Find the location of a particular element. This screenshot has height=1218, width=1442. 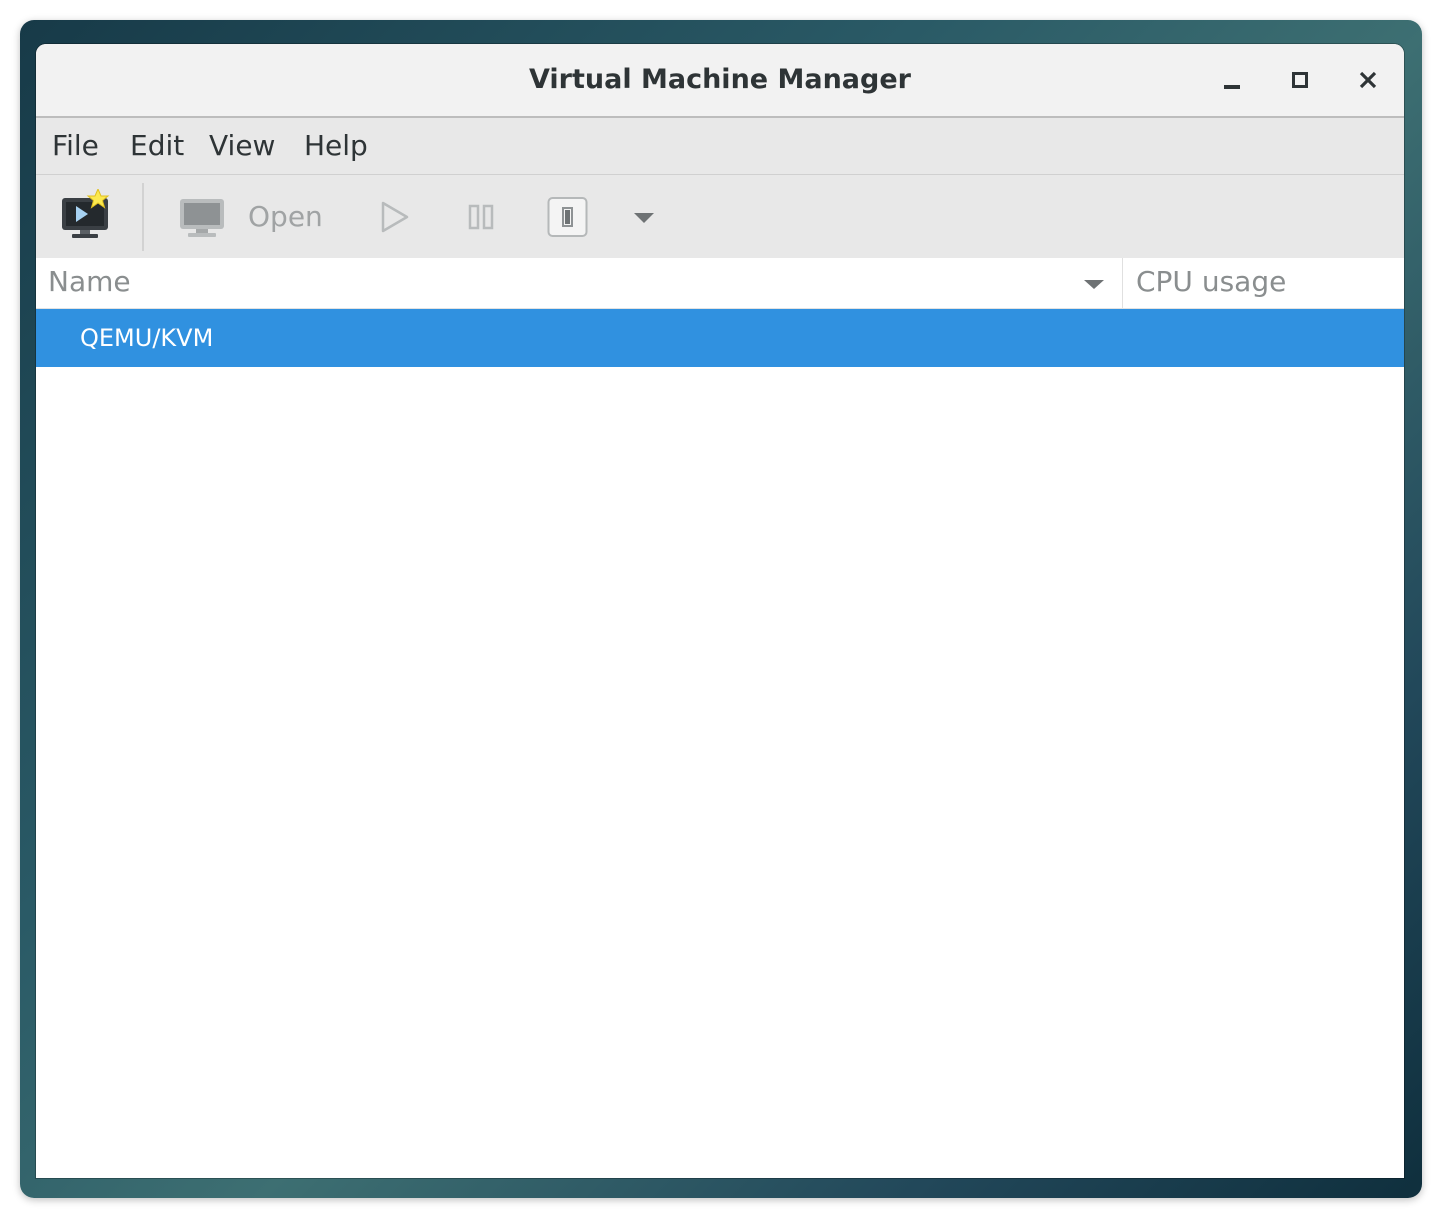

run-button is located at coordinates (396, 217).